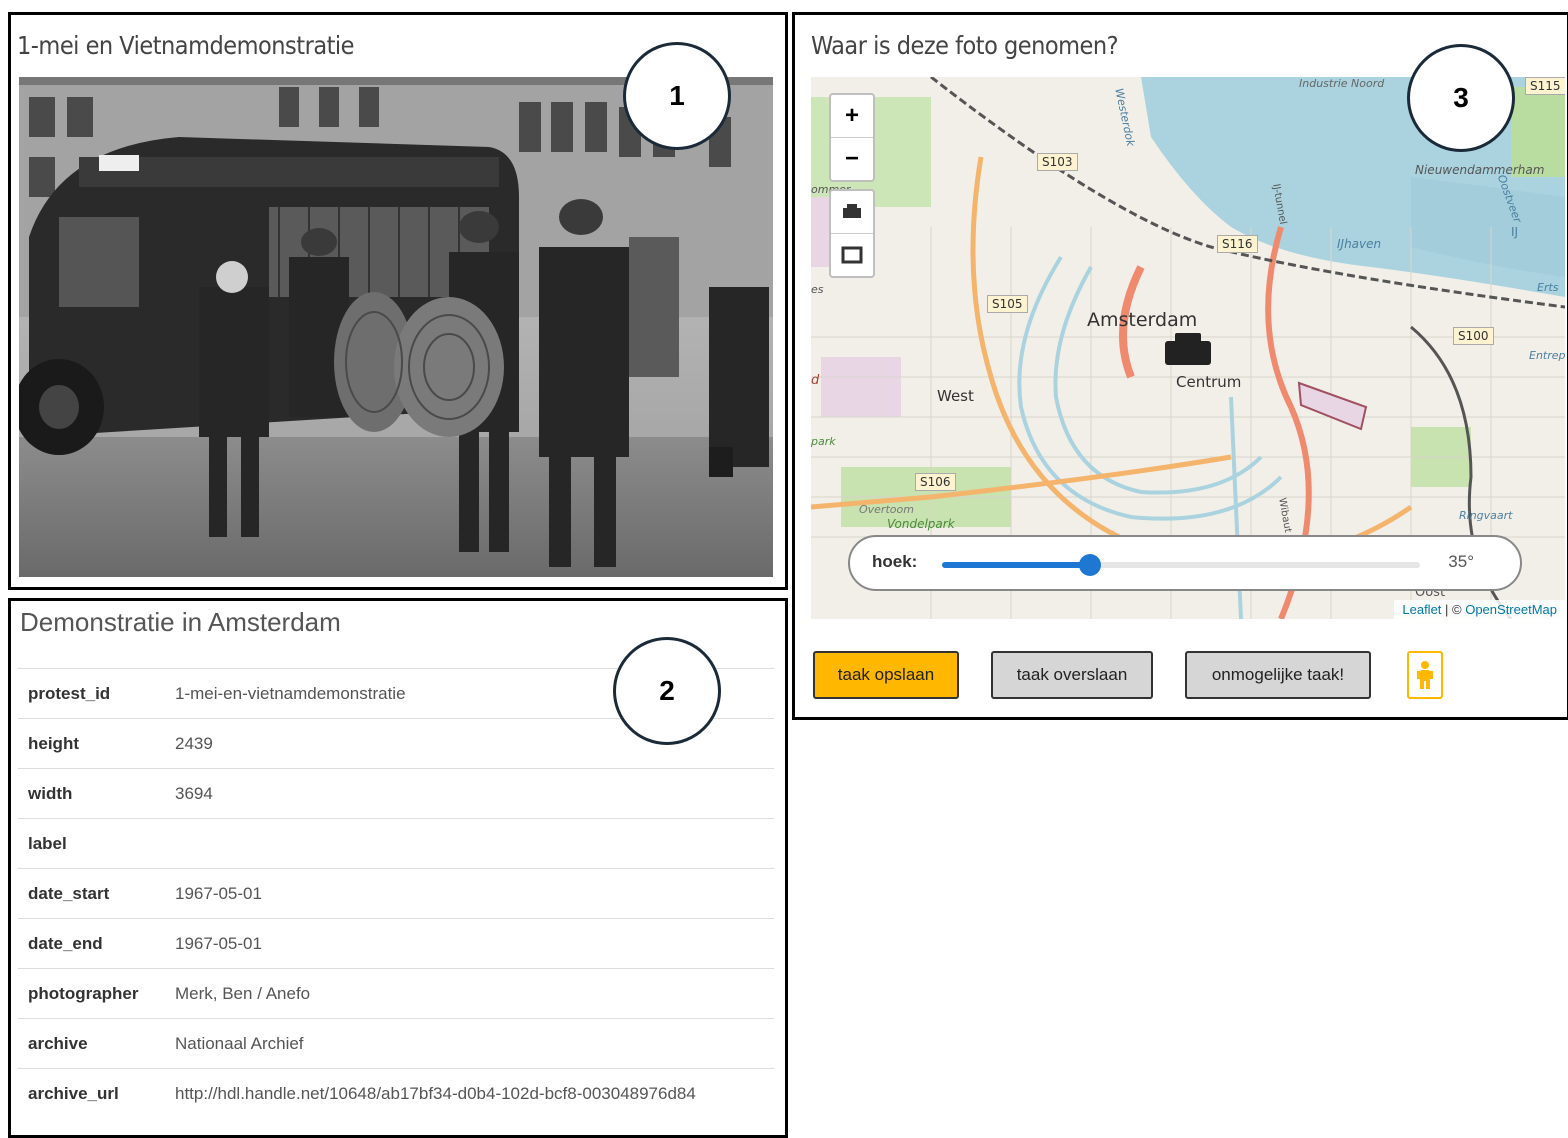  What do you see at coordinates (815, 380) in the screenshot?
I see `map-label-d: d` at bounding box center [815, 380].